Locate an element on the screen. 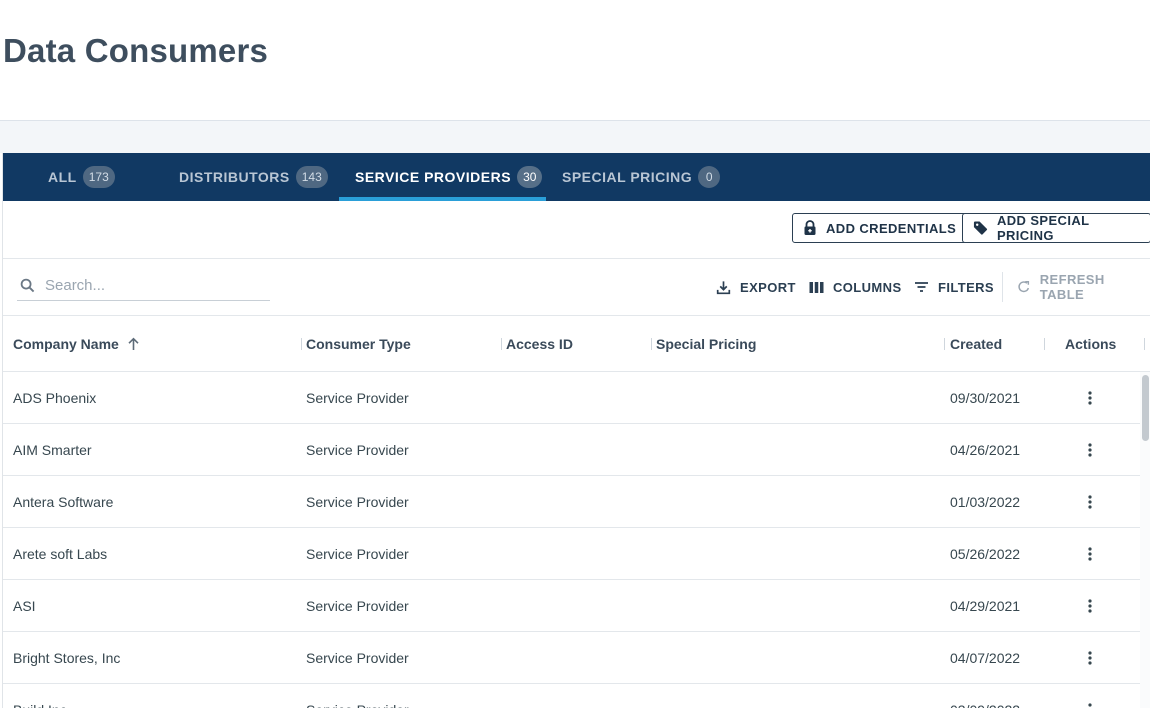 This screenshot has height=708, width=1150. column-header-created: Created is located at coordinates (976, 344).